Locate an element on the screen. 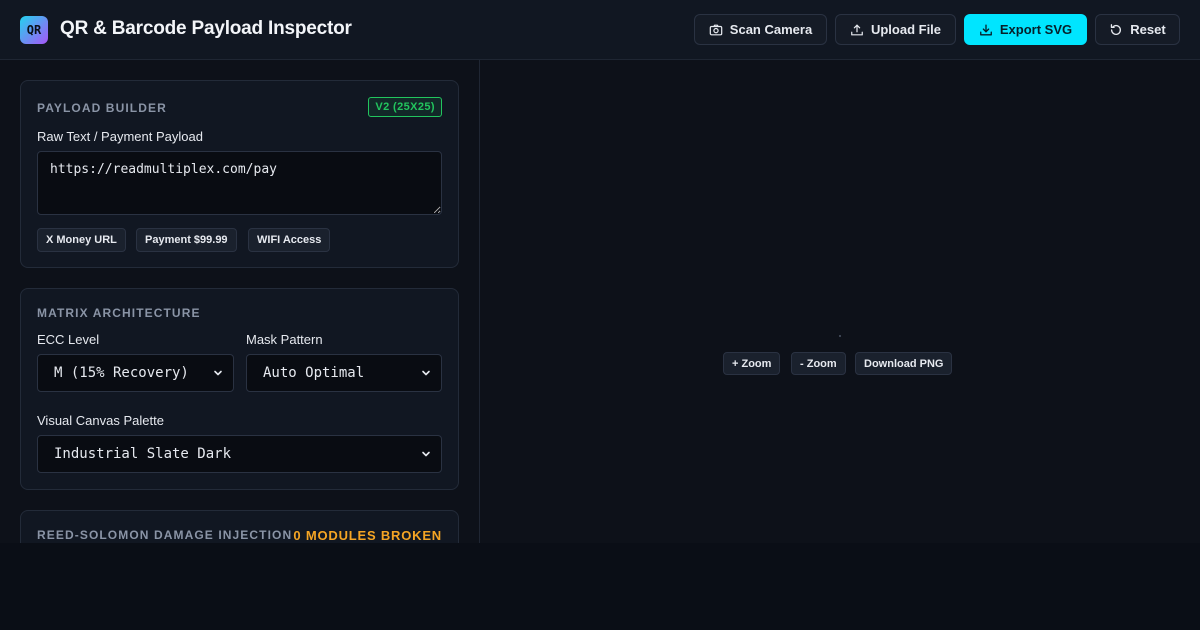  mask-pattern-label: Mask Pattern is located at coordinates (284, 339).